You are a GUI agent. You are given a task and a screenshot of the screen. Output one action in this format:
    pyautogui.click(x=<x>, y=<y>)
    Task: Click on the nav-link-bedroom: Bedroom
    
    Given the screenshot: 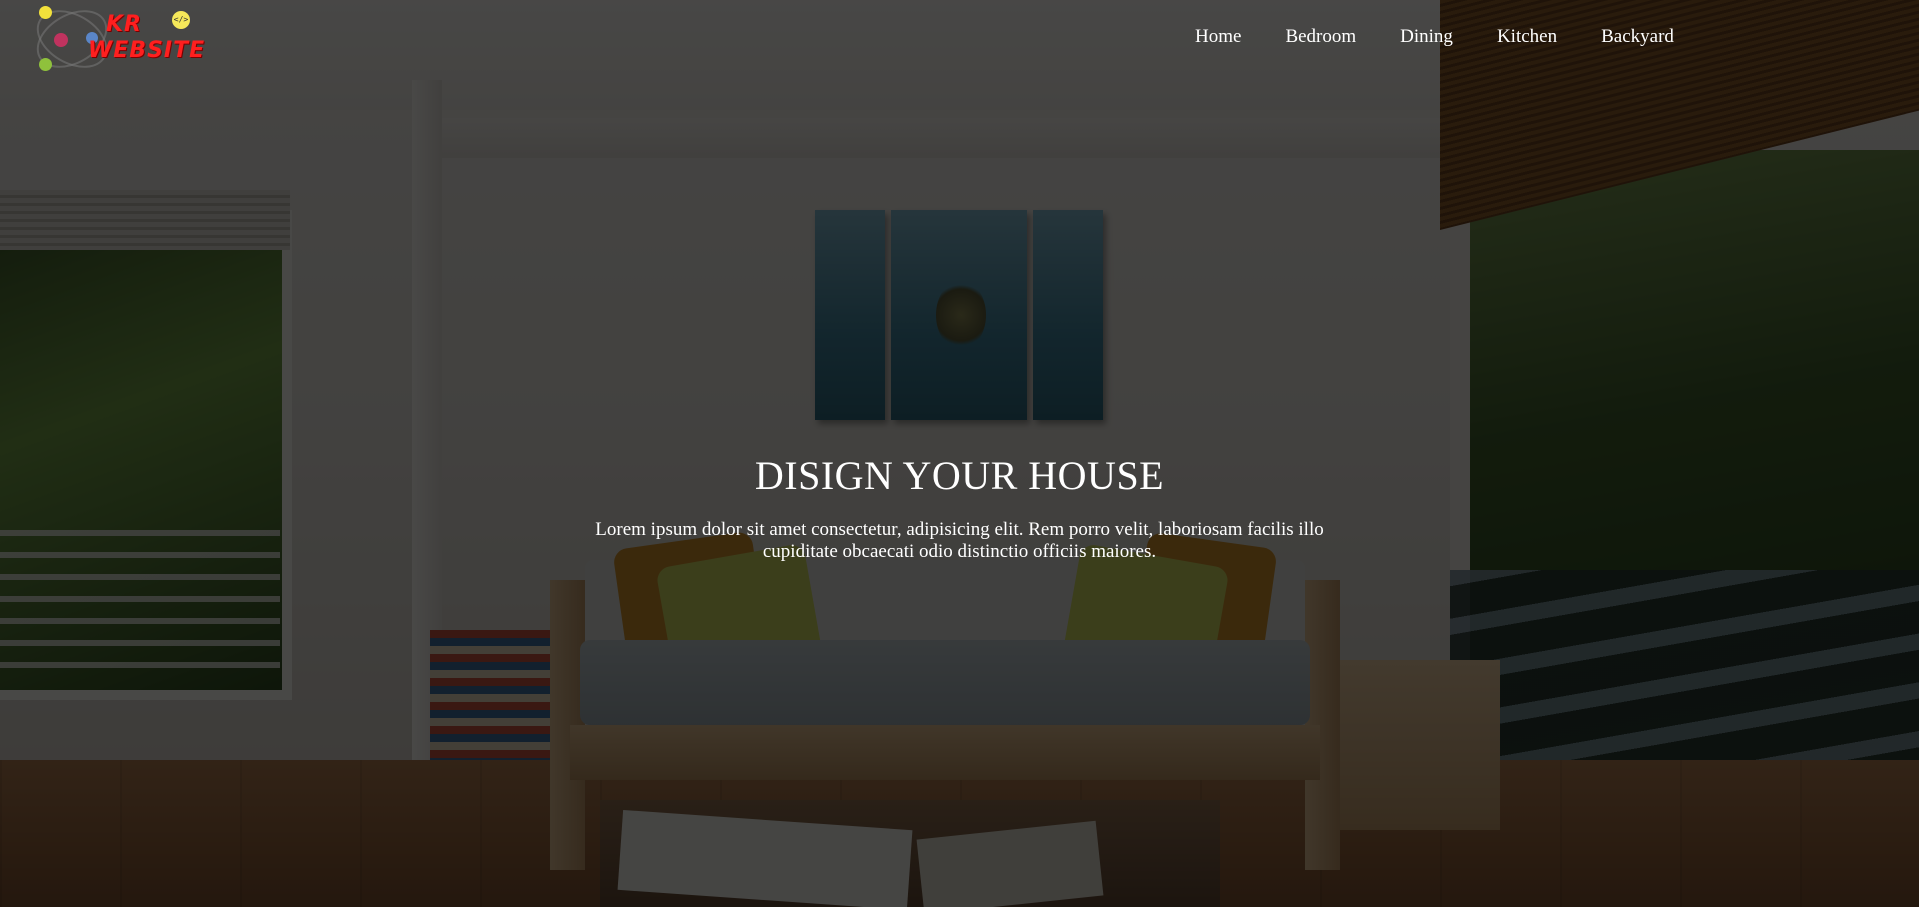 What is the action you would take?
    pyautogui.click(x=1320, y=37)
    